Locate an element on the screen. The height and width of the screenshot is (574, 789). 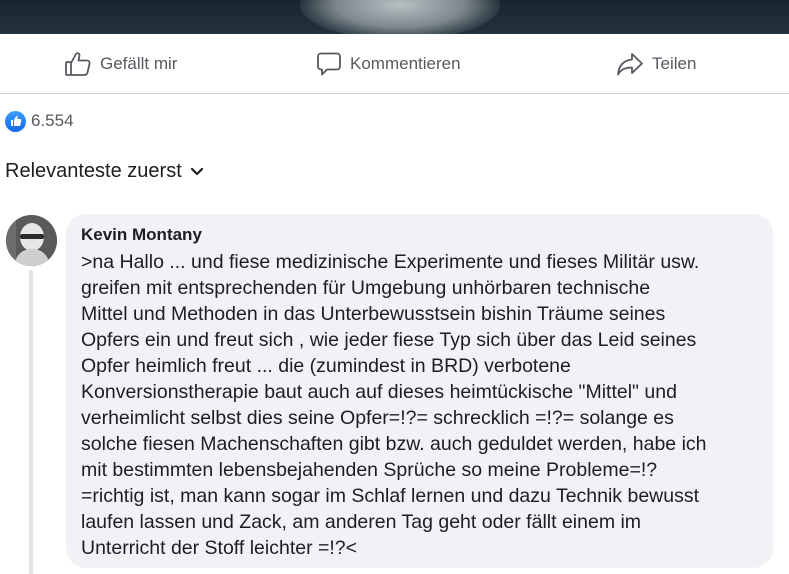
post-media-image is located at coordinates (394, 17).